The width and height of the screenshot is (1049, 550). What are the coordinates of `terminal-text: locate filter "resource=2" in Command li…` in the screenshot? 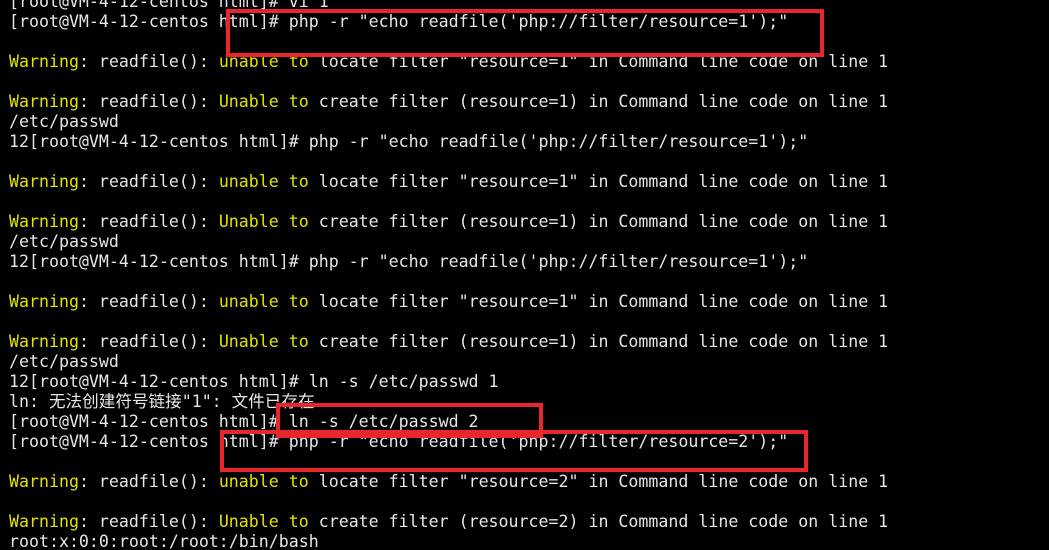 It's located at (598, 481).